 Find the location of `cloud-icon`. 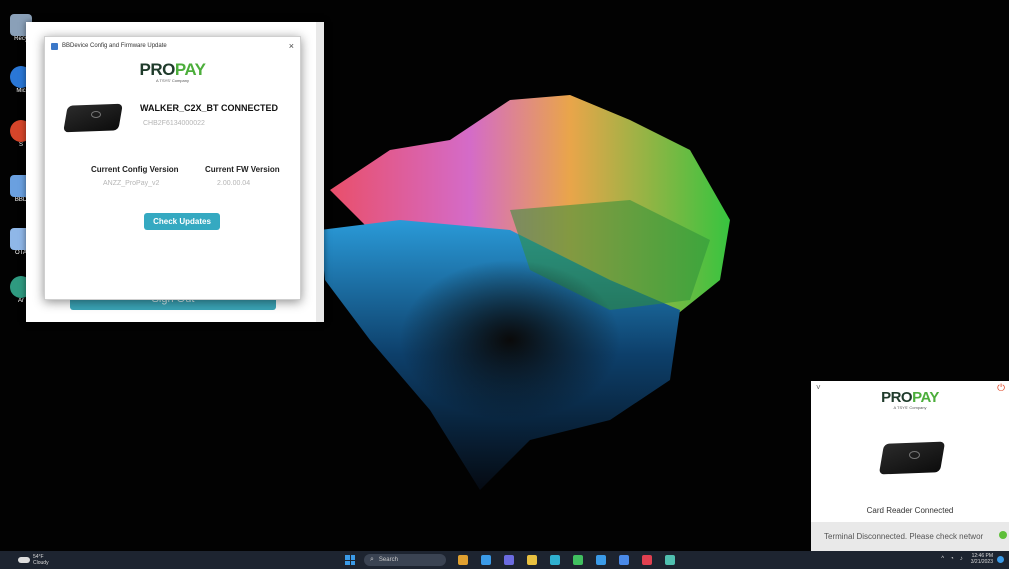

cloud-icon is located at coordinates (24, 560).